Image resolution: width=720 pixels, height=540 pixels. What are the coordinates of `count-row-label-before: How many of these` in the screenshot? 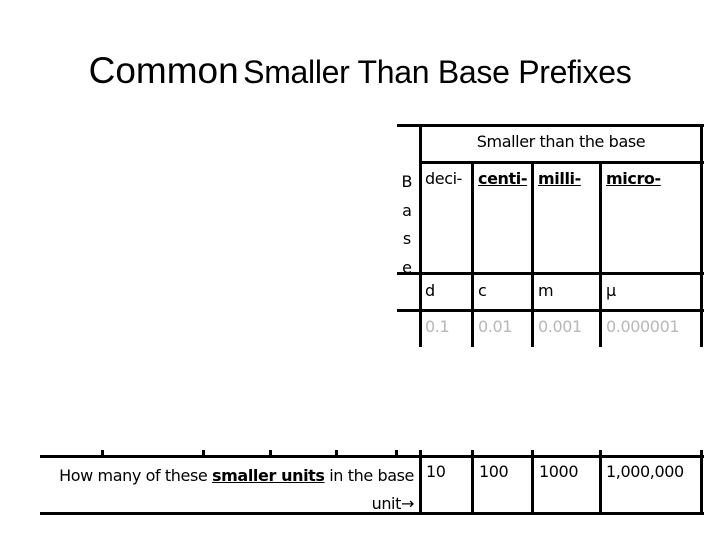 It's located at (136, 475).